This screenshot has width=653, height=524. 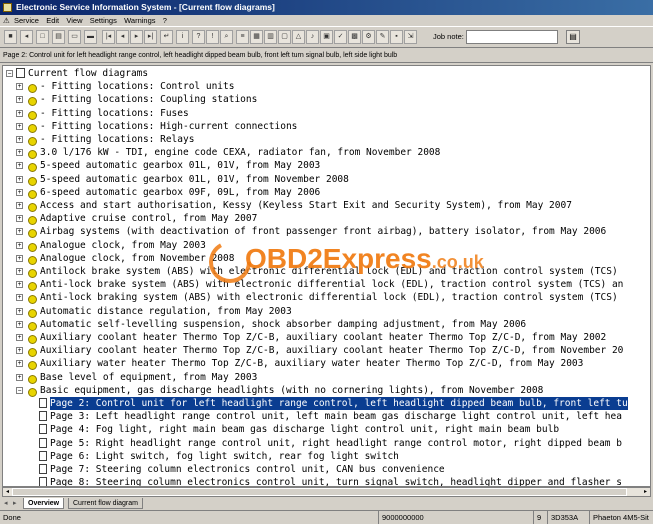 What do you see at coordinates (150, 37) in the screenshot?
I see `last-page-icon: ▸|` at bounding box center [150, 37].